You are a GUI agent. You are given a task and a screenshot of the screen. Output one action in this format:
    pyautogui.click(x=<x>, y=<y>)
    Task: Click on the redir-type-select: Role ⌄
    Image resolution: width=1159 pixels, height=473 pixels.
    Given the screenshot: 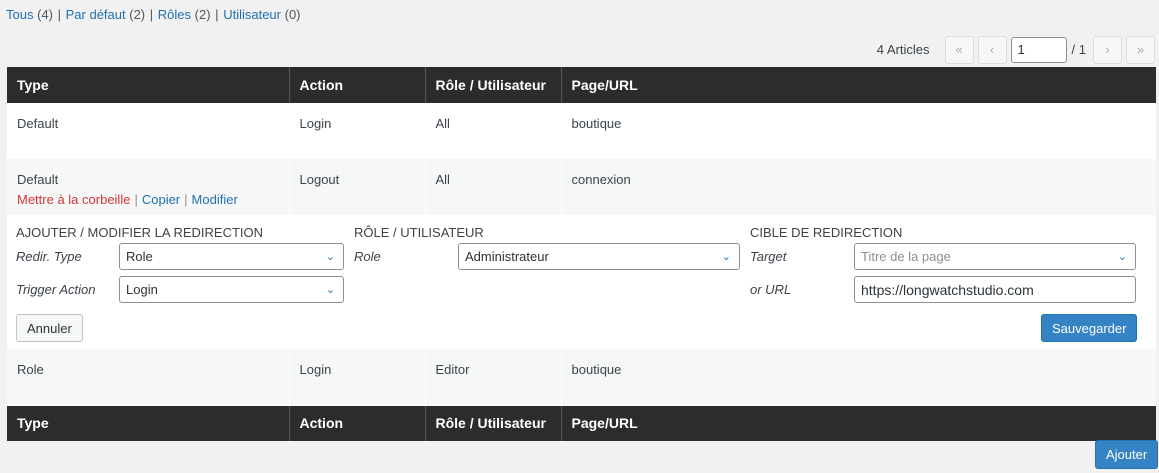 What is the action you would take?
    pyautogui.click(x=231, y=256)
    